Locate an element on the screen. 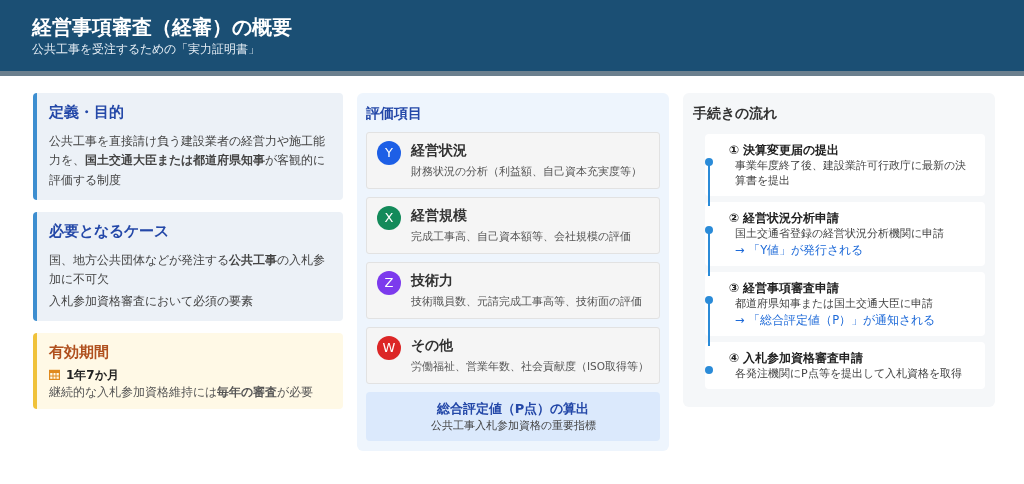 The width and height of the screenshot is (1024, 484). panel-title: 手続きの流れ is located at coordinates (735, 113).